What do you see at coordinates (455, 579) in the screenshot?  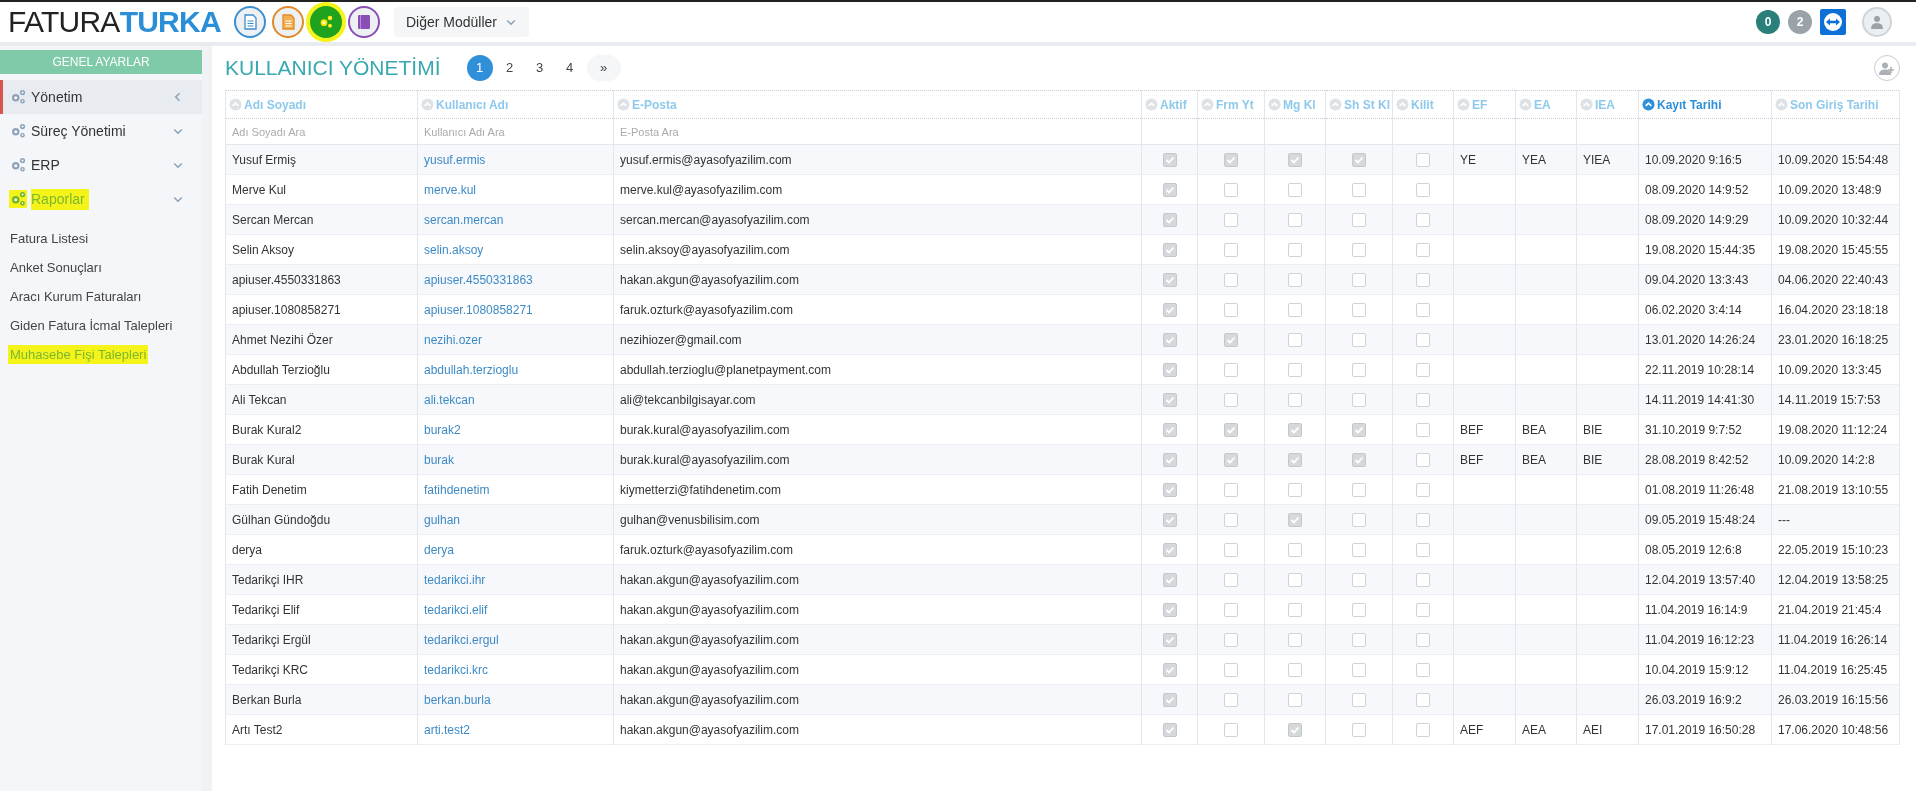 I see `username-link: tedarikci.ihr` at bounding box center [455, 579].